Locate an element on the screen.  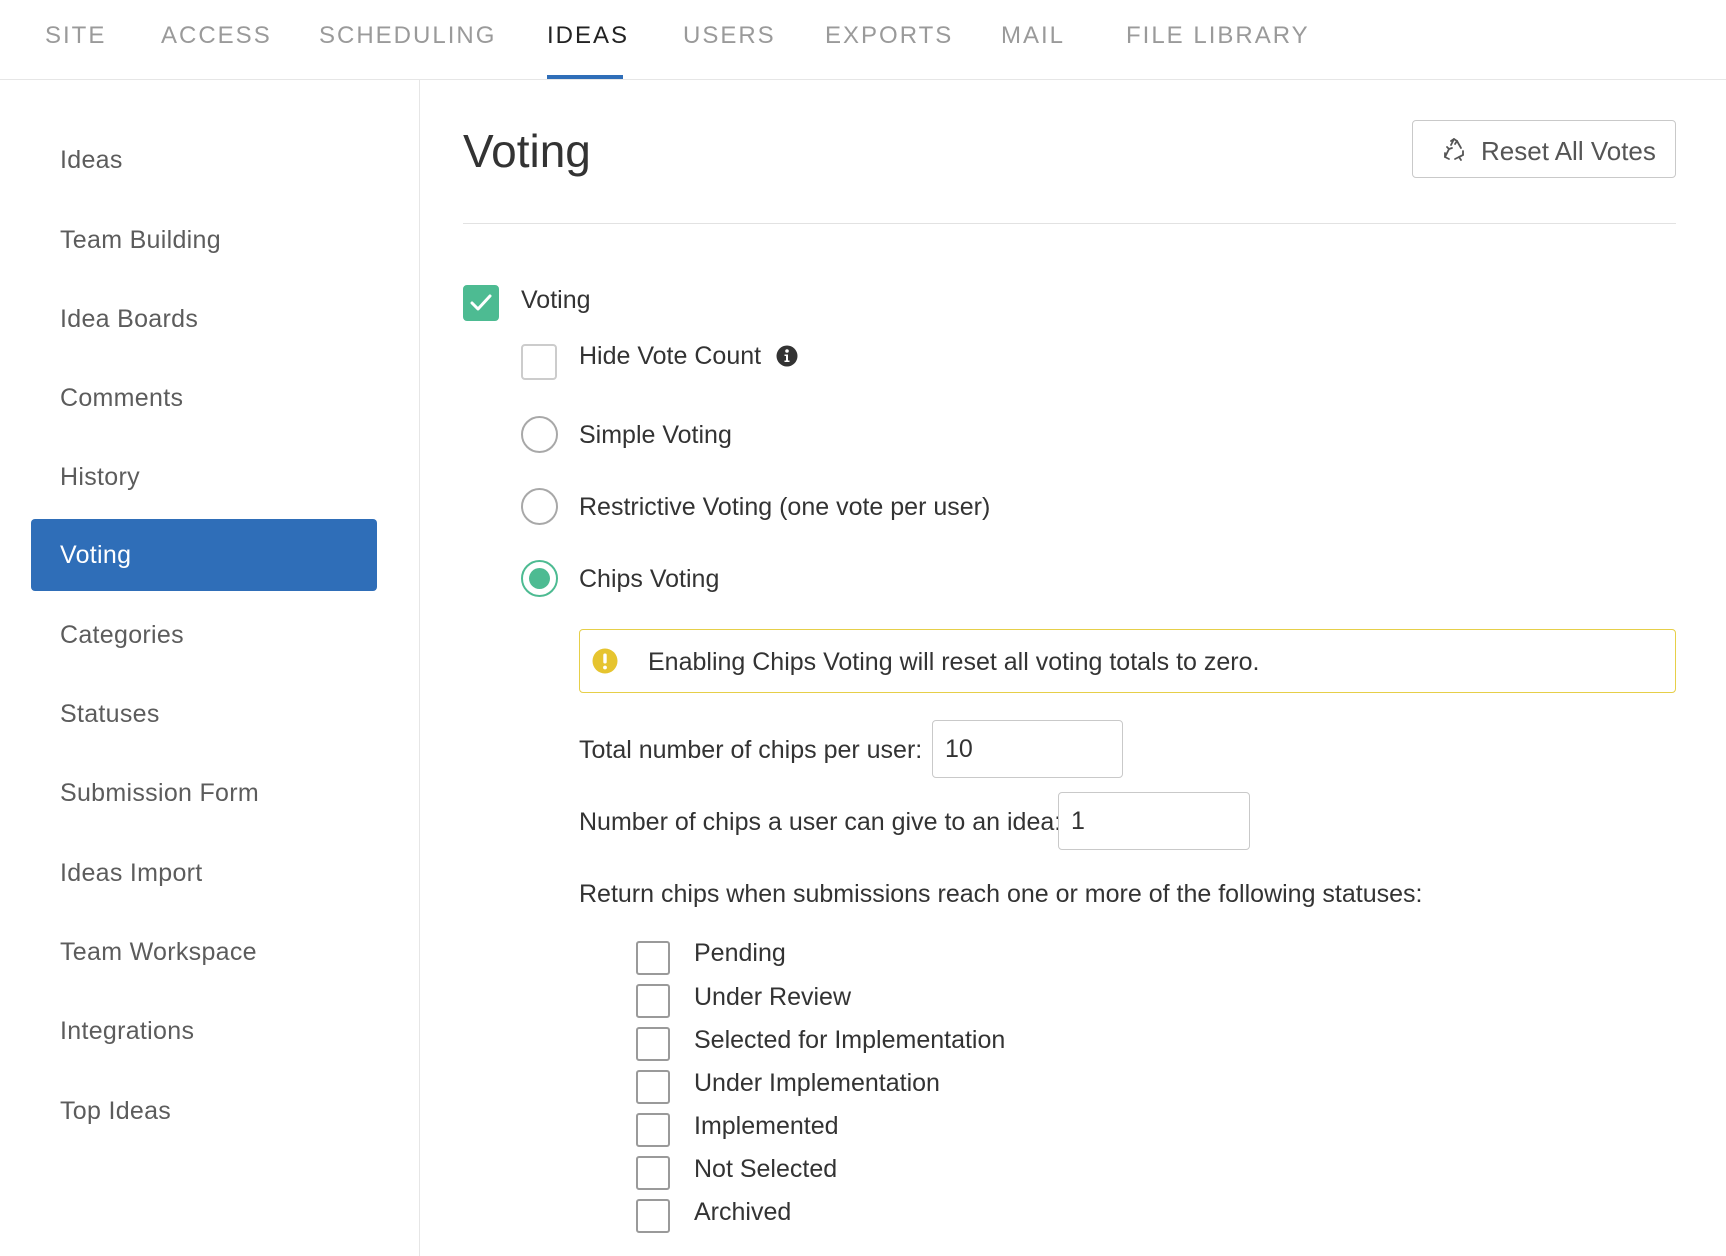
status-checkbox-not-selected is located at coordinates (653, 1173).